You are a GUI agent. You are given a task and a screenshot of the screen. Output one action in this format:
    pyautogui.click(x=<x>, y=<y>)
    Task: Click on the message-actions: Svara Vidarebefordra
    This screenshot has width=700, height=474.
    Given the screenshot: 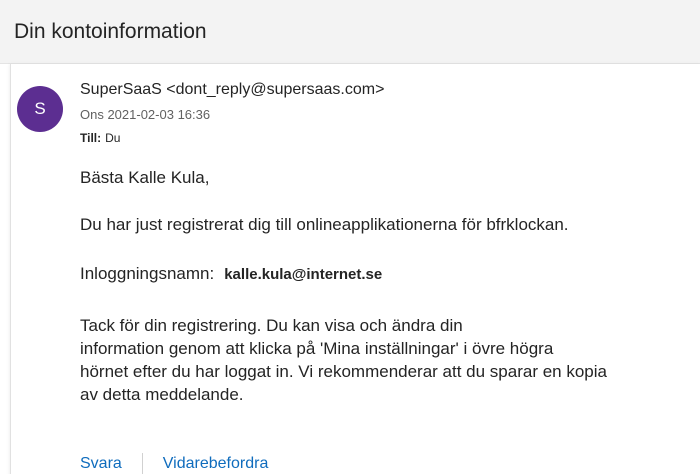 What is the action you would take?
    pyautogui.click(x=174, y=463)
    